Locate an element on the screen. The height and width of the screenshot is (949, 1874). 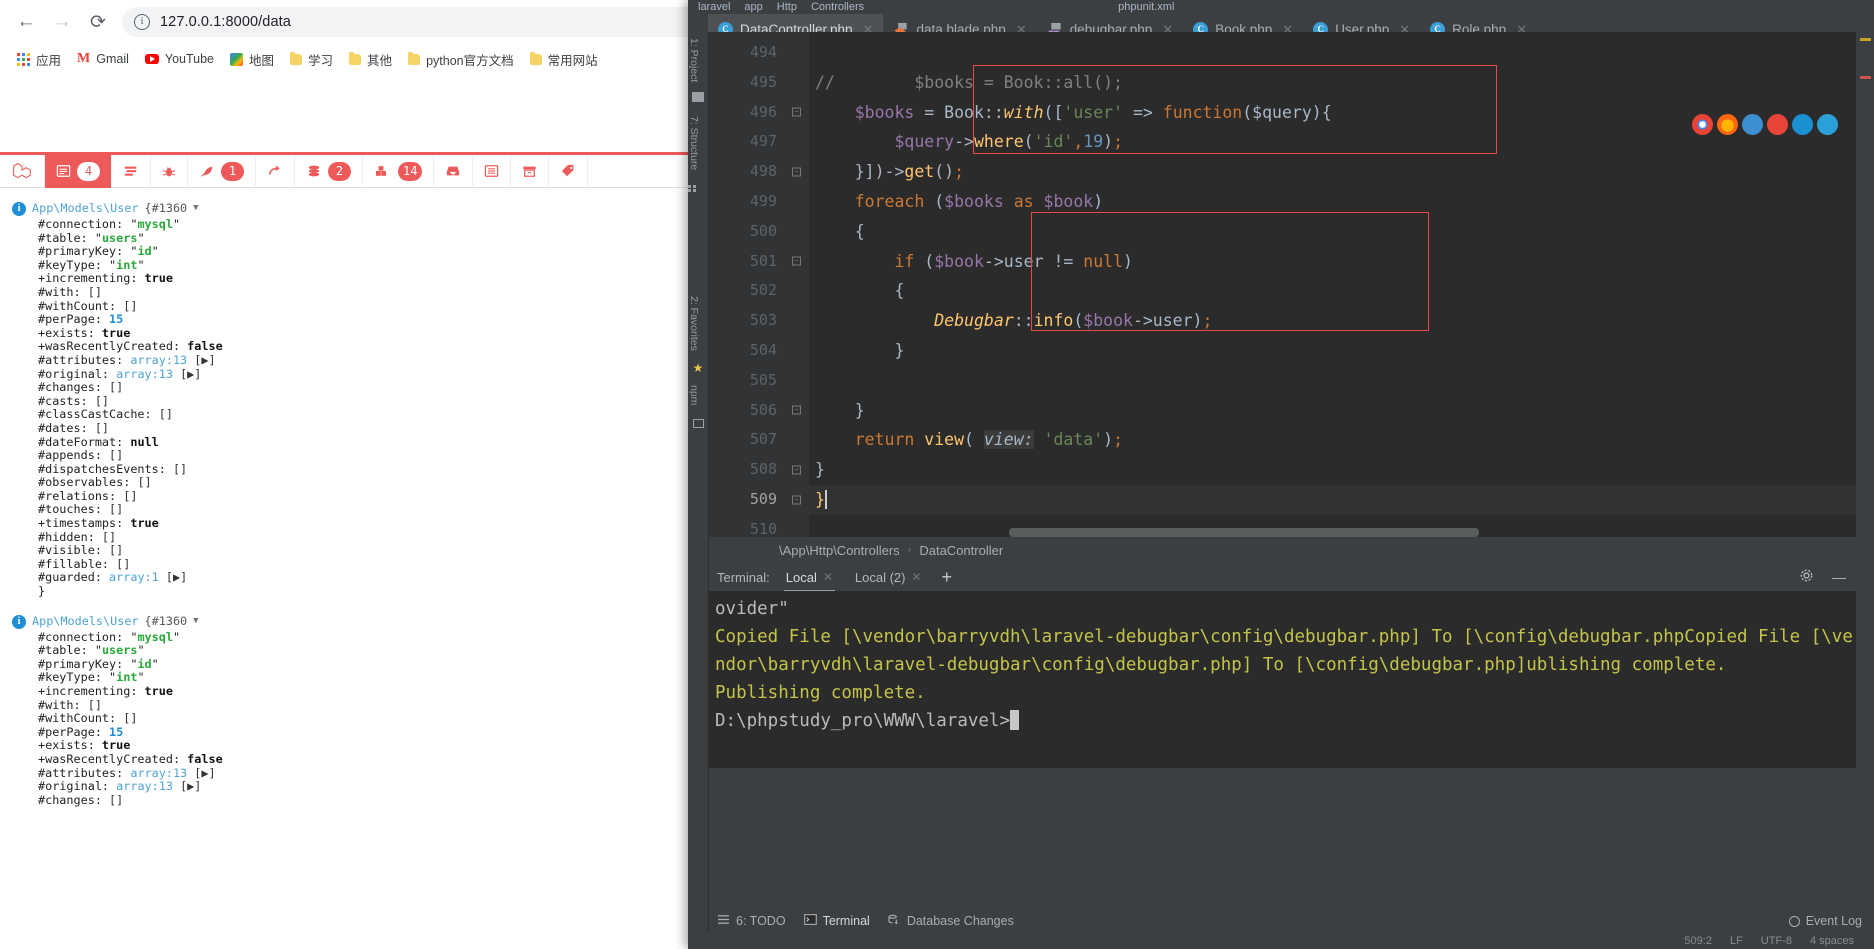
warning-marker is located at coordinates (1865, 39).